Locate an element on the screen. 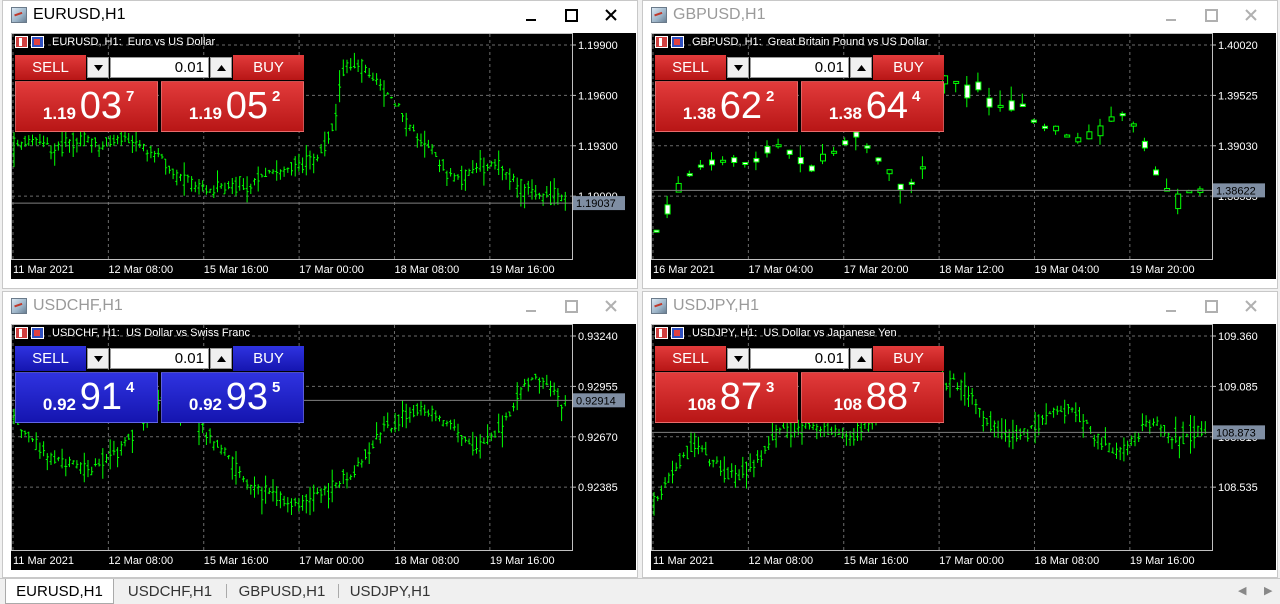 This screenshot has height=604, width=1280. tab-gbpusd: GBPUSD,H1 is located at coordinates (282, 591).